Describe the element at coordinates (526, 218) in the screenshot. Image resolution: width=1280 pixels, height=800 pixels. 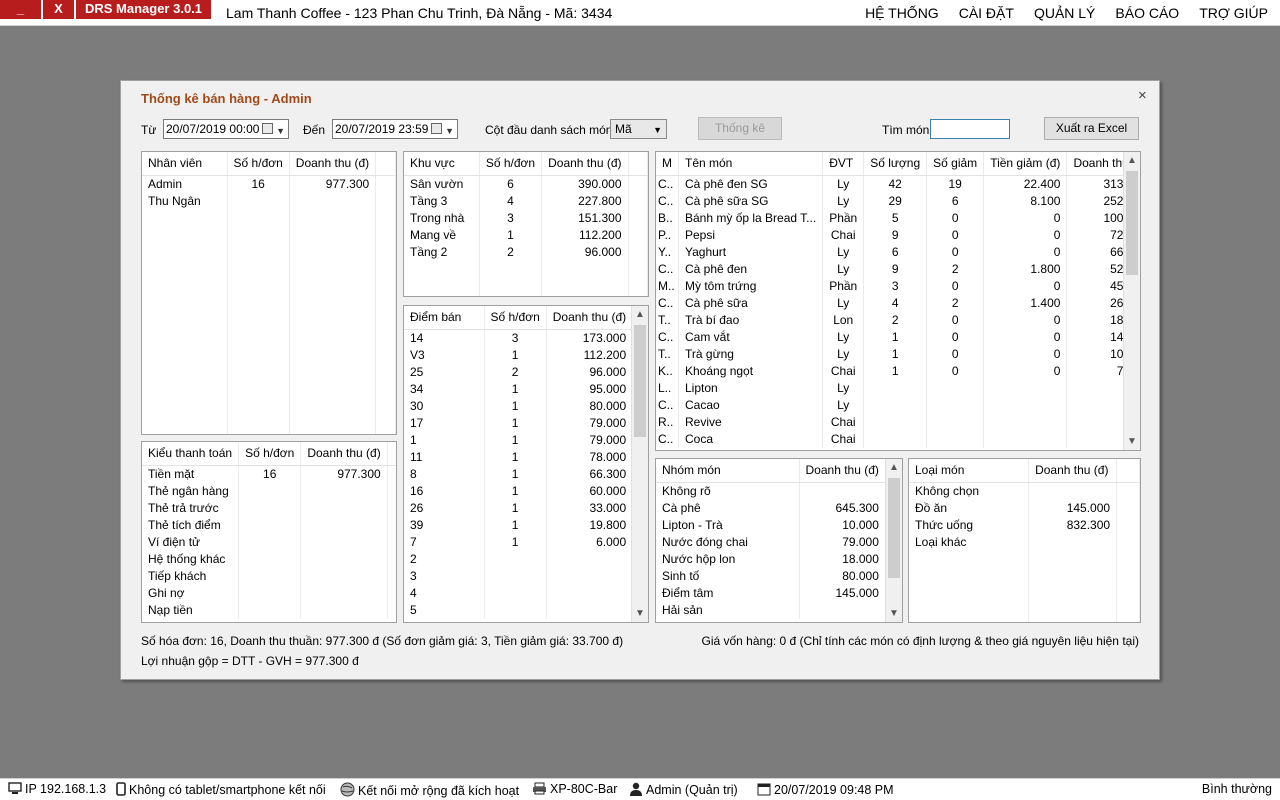
I see `table-row: Trong nhà 3 151.300` at that location.